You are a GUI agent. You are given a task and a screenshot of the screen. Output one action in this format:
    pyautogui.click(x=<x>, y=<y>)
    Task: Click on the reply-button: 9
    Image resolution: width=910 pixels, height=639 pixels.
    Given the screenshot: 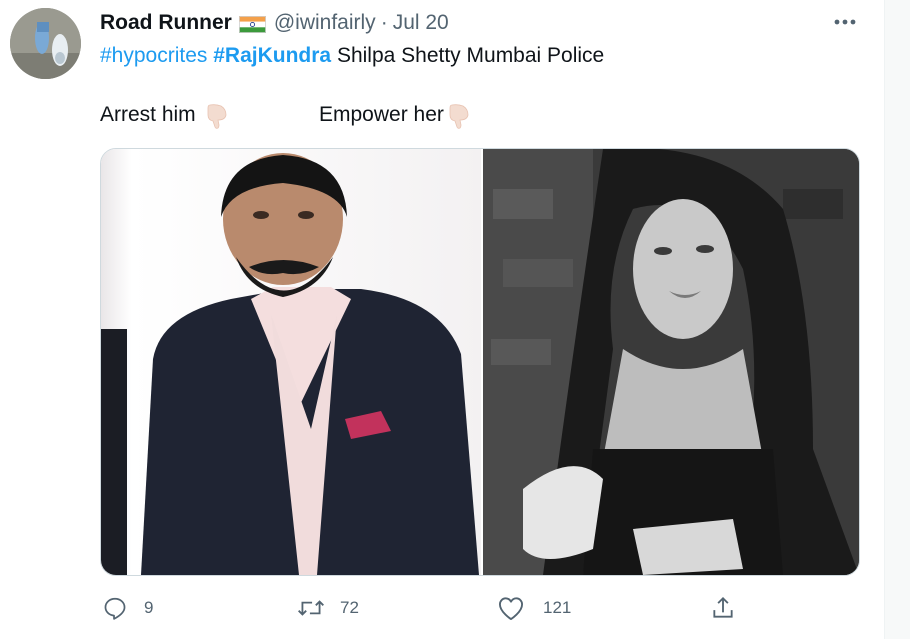 What is the action you would take?
    pyautogui.click(x=127, y=608)
    